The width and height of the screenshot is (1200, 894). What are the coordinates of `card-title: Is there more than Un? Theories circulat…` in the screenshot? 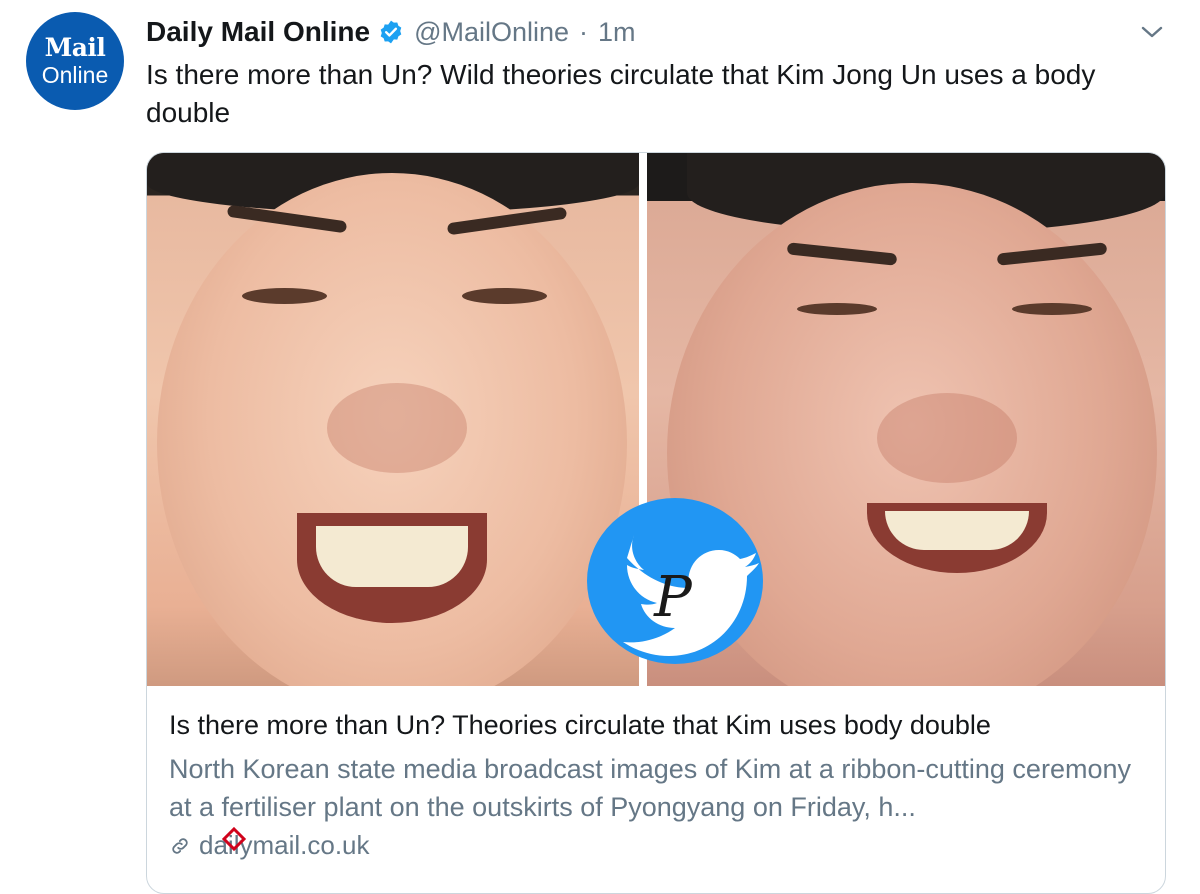 It's located at (580, 725).